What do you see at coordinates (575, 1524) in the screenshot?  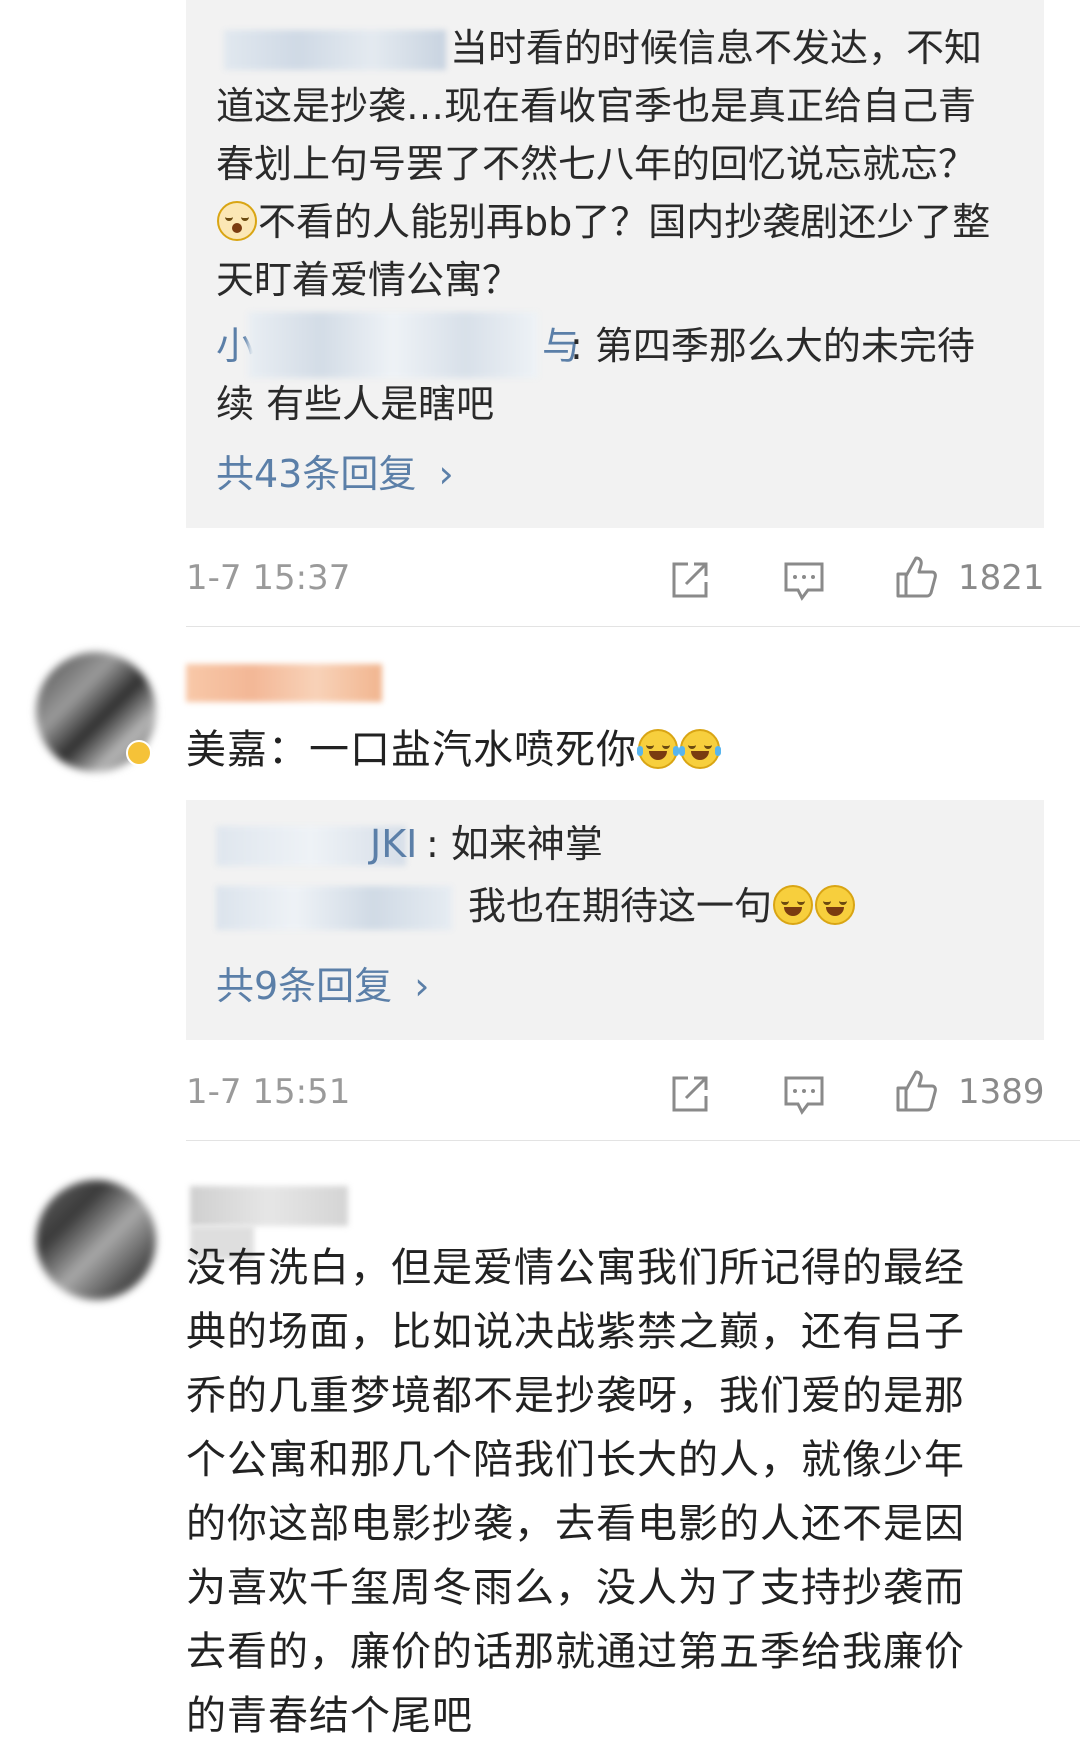 I see `comment-line-5: 的你这部电影抄袭，去看电影的人还不是因` at bounding box center [575, 1524].